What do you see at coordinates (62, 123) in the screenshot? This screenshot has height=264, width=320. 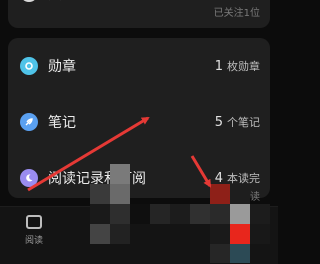 I see `notes-label: 笔记` at bounding box center [62, 123].